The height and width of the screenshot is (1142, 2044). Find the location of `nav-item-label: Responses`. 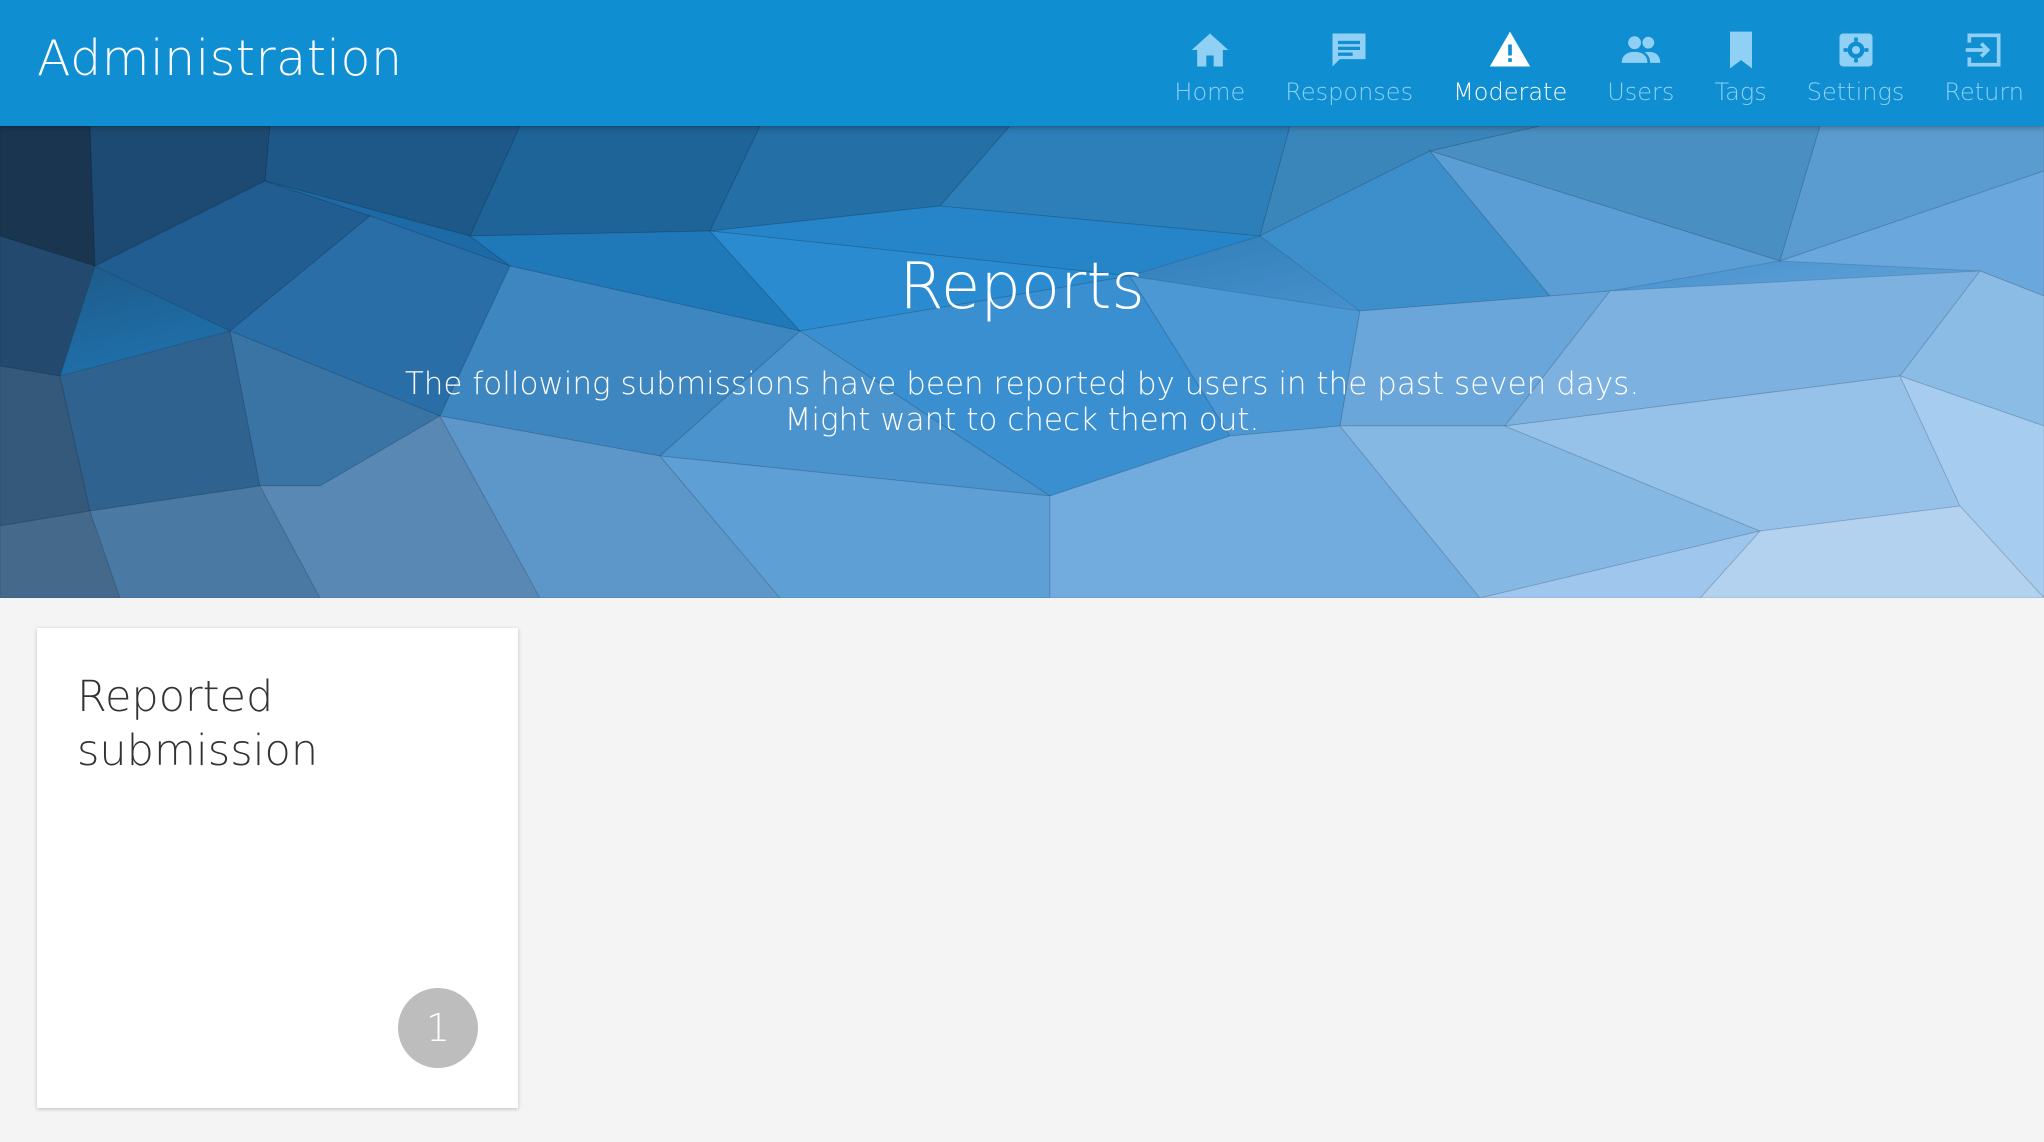

nav-item-label: Responses is located at coordinates (1349, 92).